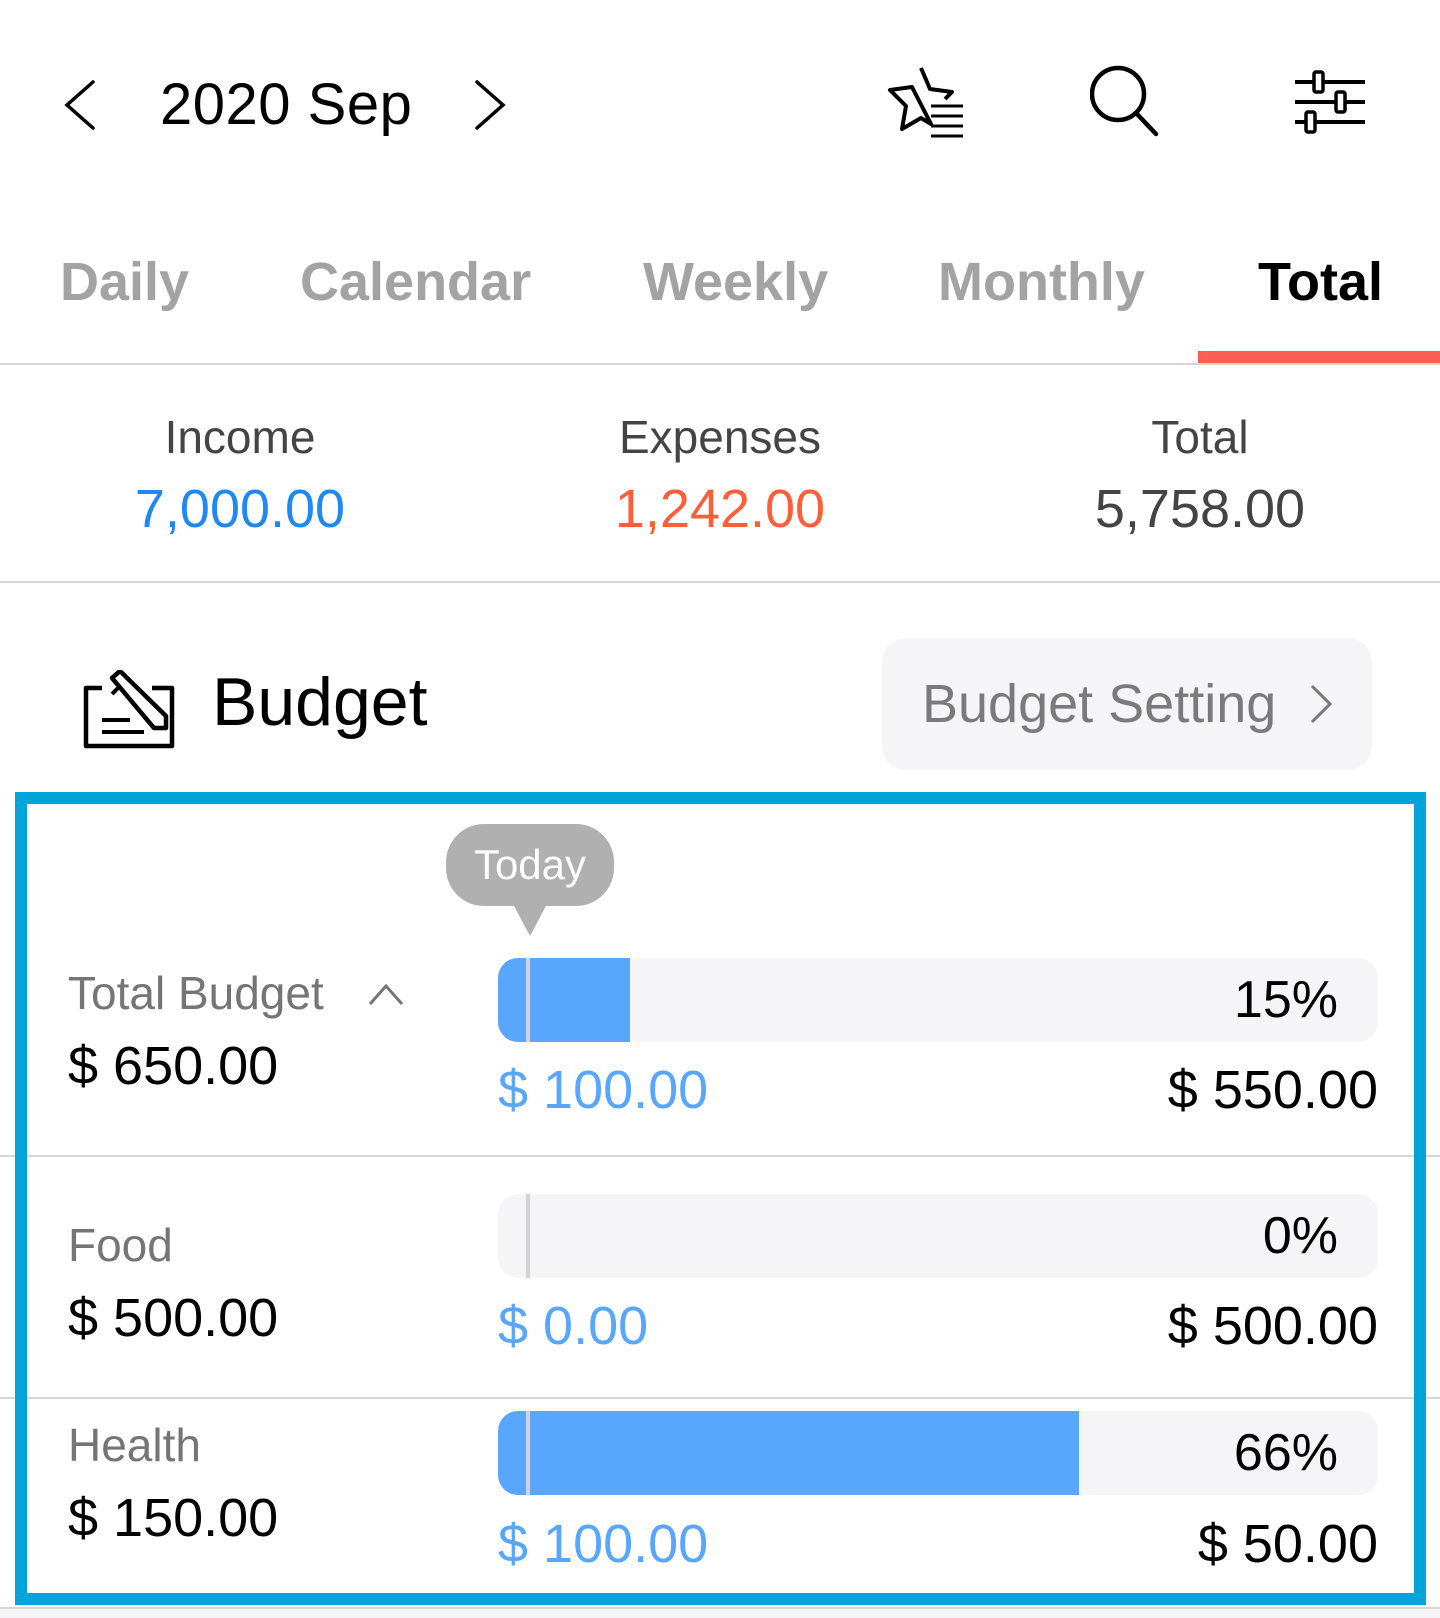 Image resolution: width=1440 pixels, height=1618 pixels. What do you see at coordinates (173, 1318) in the screenshot?
I see `budget-row-amount: $ 500.00` at bounding box center [173, 1318].